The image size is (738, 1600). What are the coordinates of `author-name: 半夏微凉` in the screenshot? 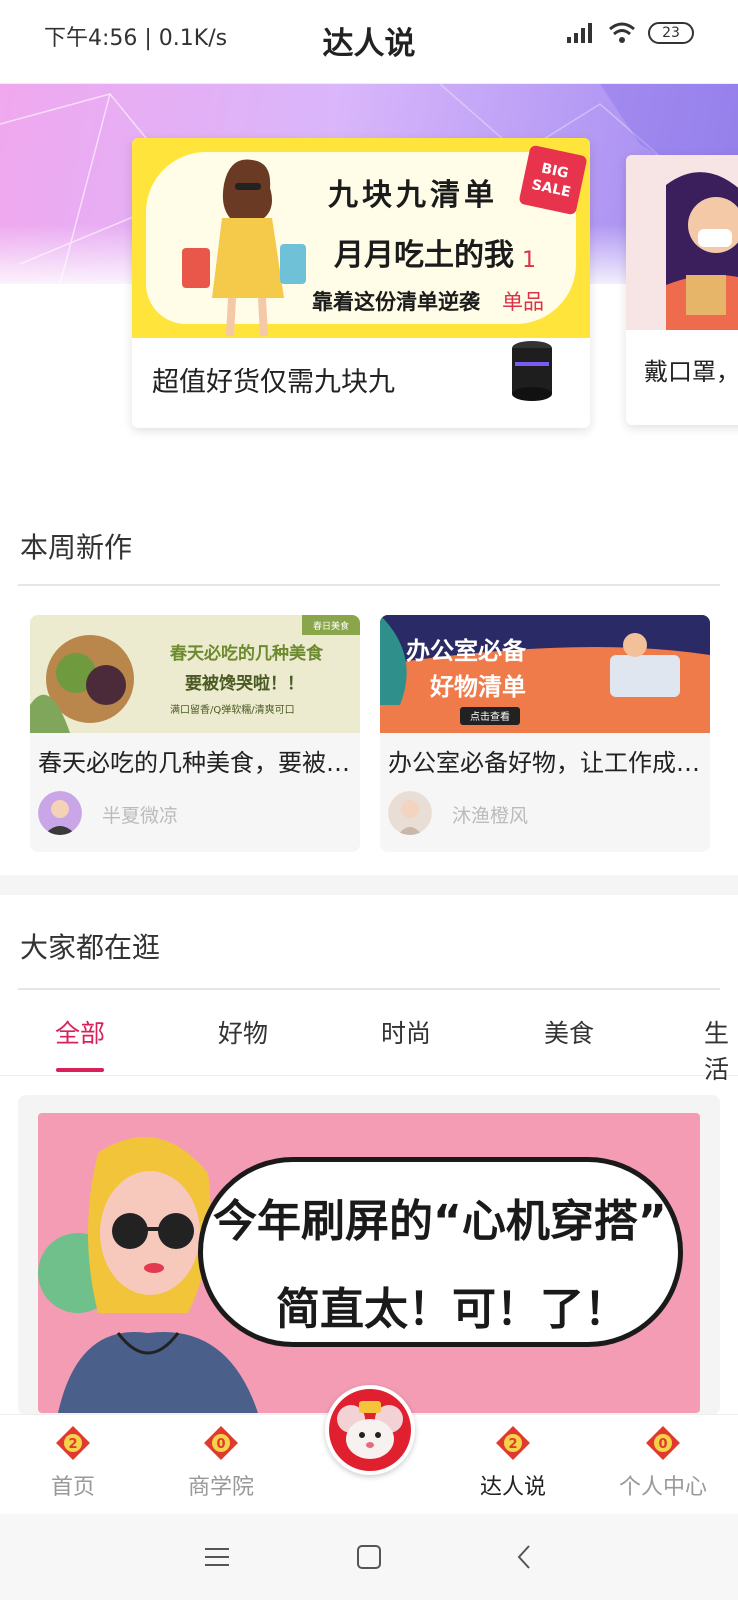 It's located at (140, 816).